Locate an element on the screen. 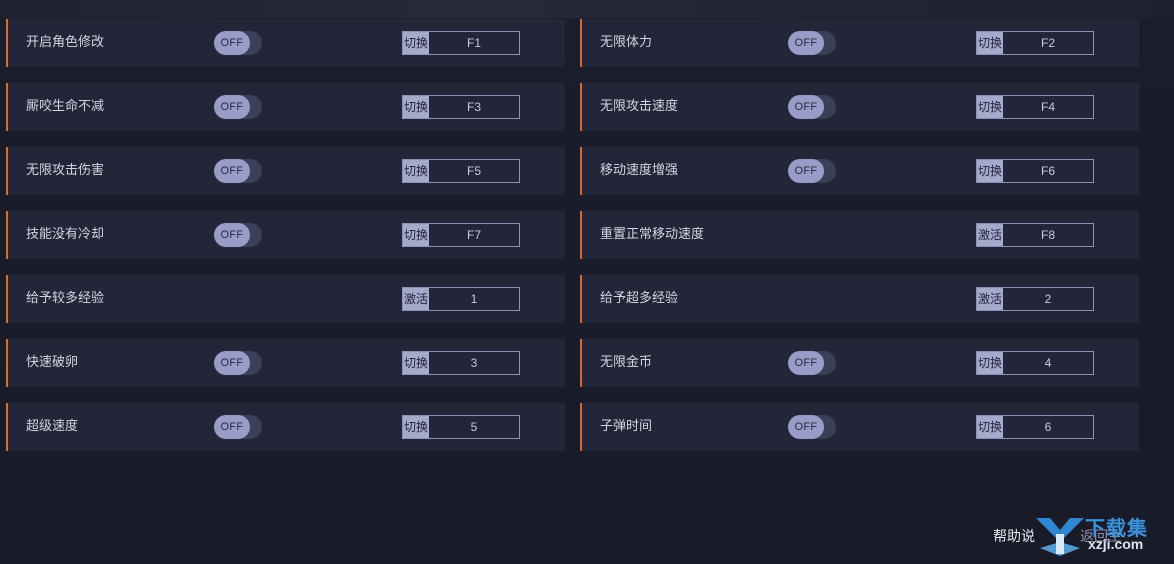  hotkey-key-value: 6 is located at coordinates (1048, 427).